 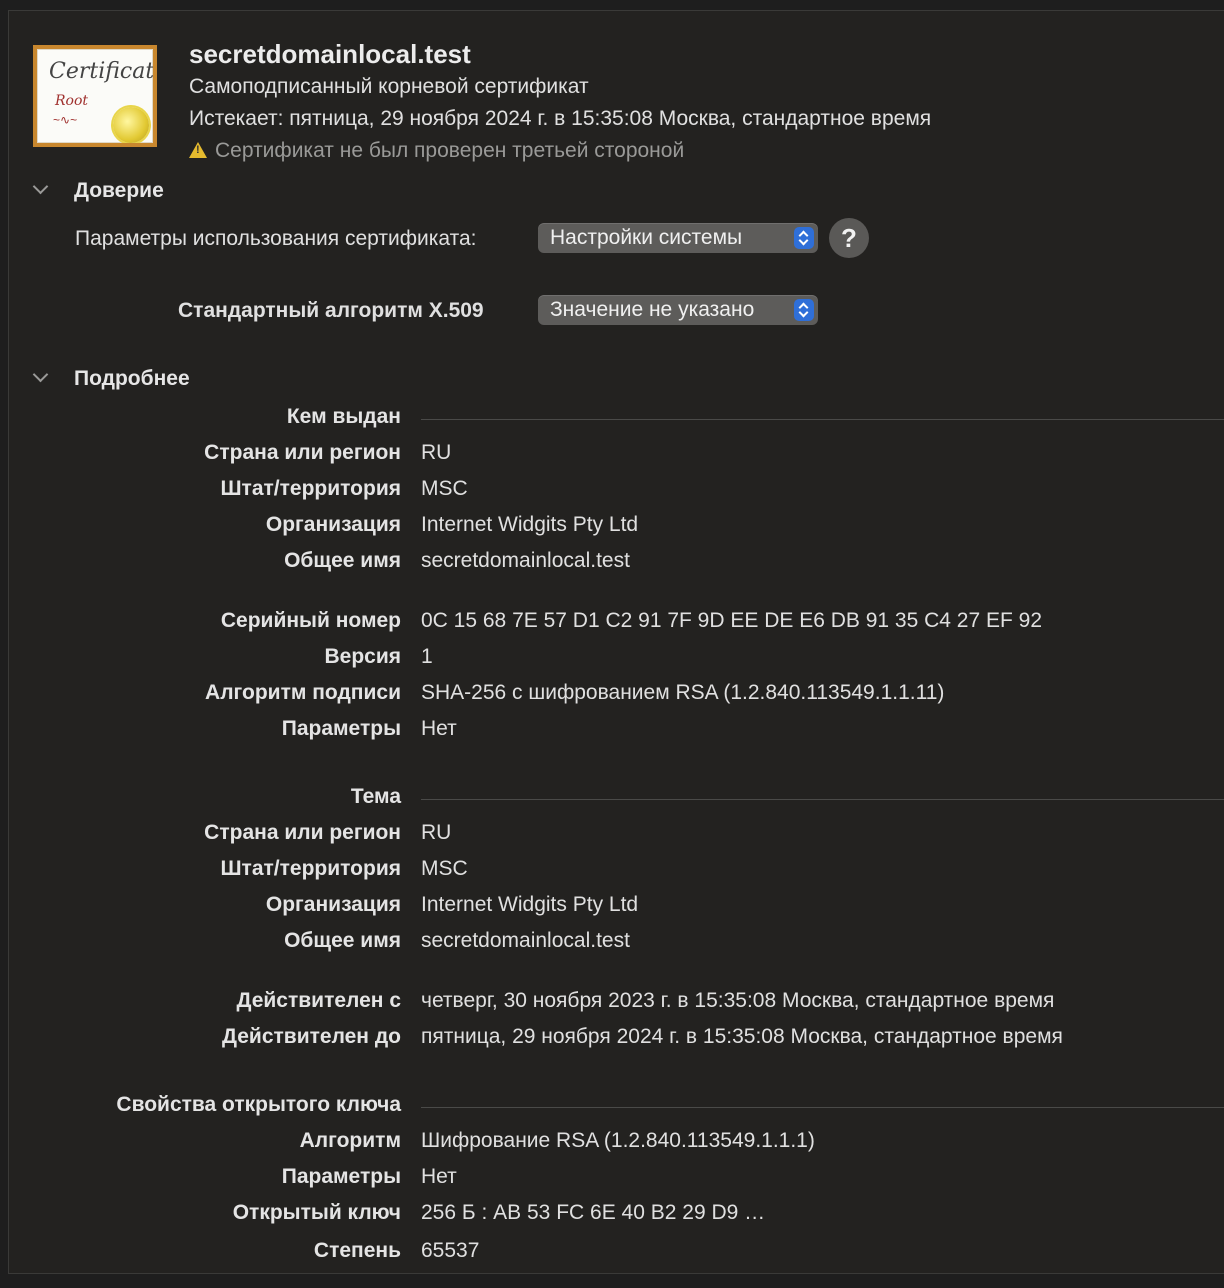 What do you see at coordinates (258, 1104) in the screenshot?
I see `public-key-heading: Свойства открытого ключа` at bounding box center [258, 1104].